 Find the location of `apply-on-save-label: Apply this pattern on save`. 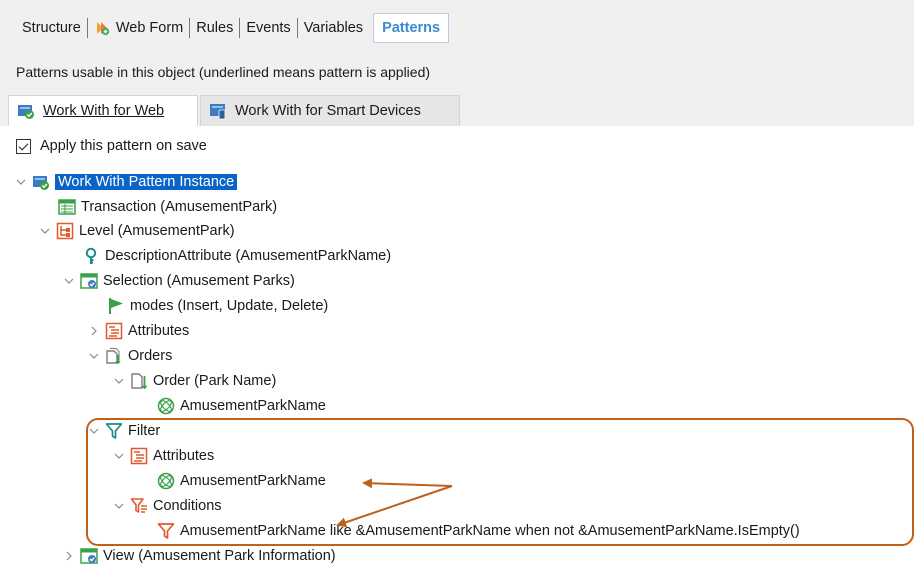

apply-on-save-label: Apply this pattern on save is located at coordinates (123, 146).